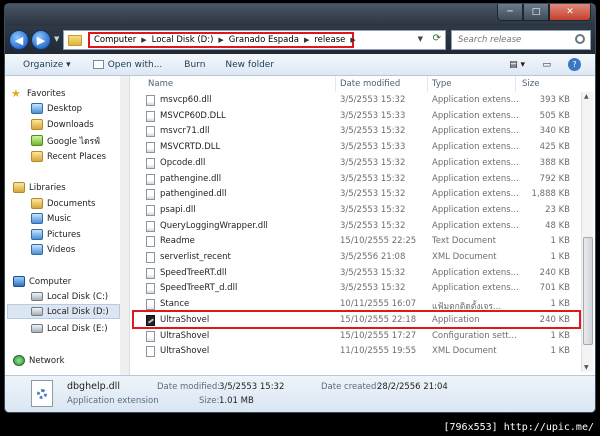  I want to click on organize-button: Organize ▾, so click(47, 65).